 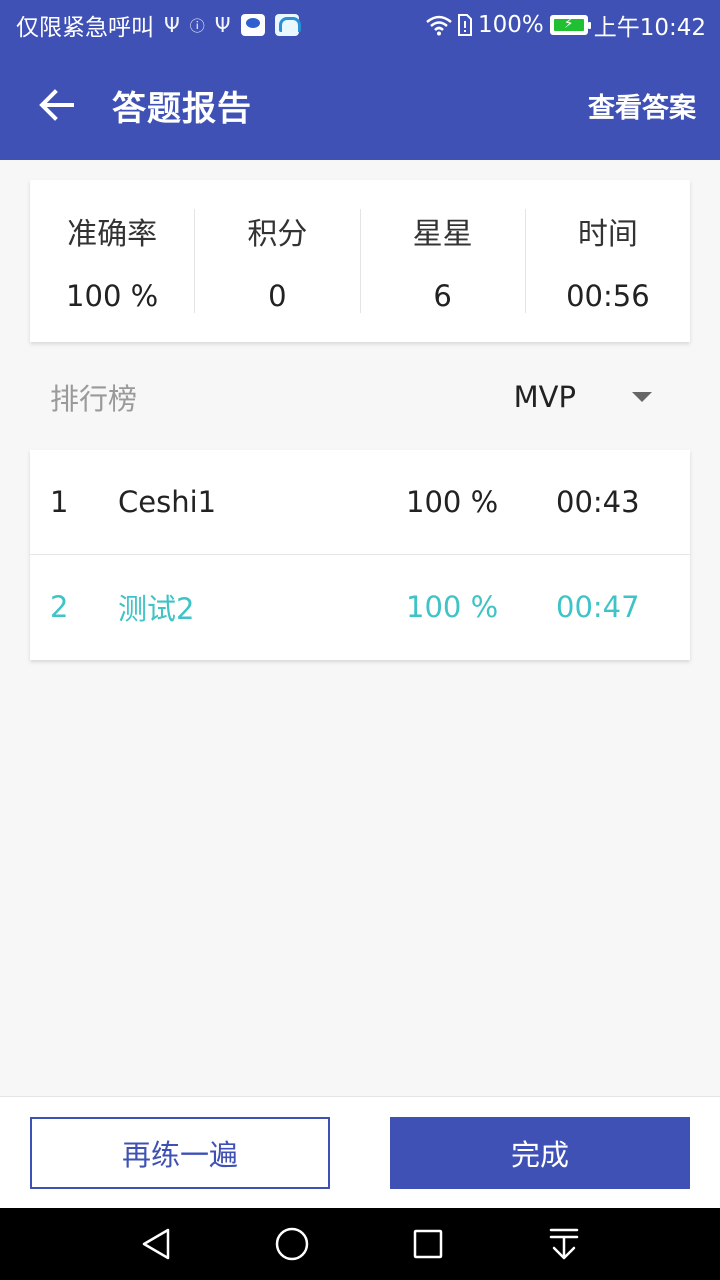 I want to click on nav-back-button, so click(x=156, y=1244).